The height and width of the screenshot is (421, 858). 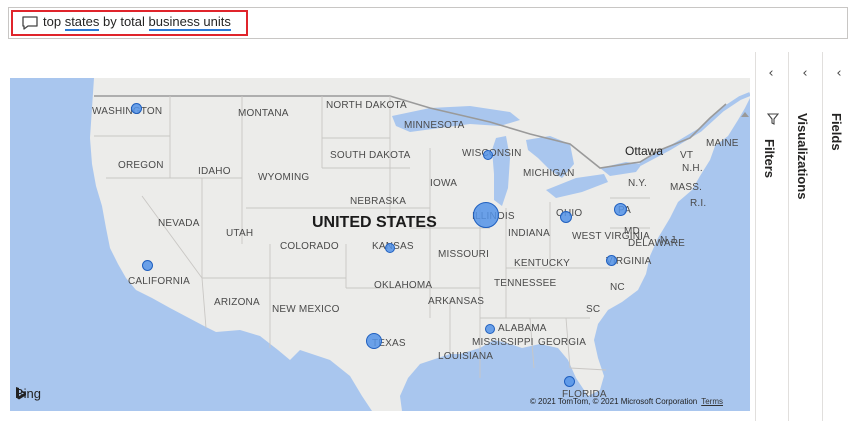 I want to click on state-label: SC, so click(x=593, y=309).